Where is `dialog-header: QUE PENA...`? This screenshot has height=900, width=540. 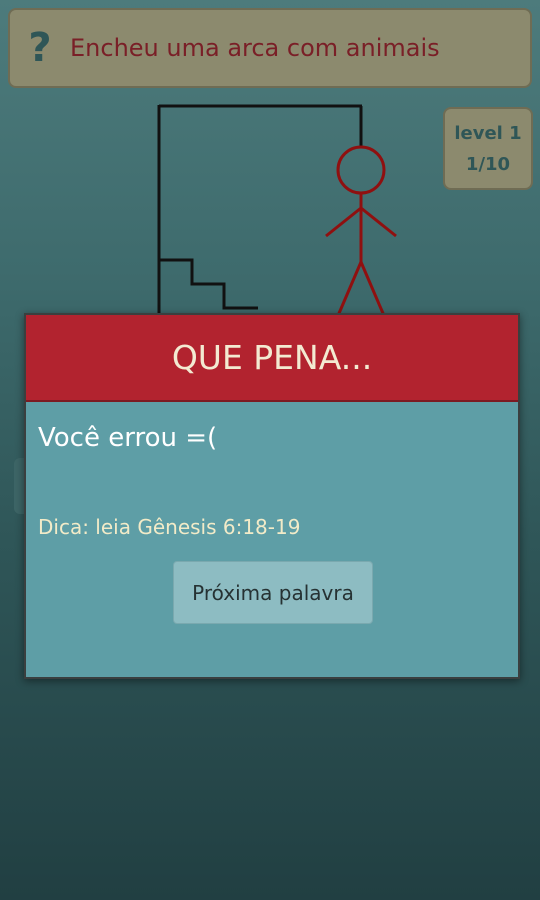
dialog-header: QUE PENA... is located at coordinates (272, 358).